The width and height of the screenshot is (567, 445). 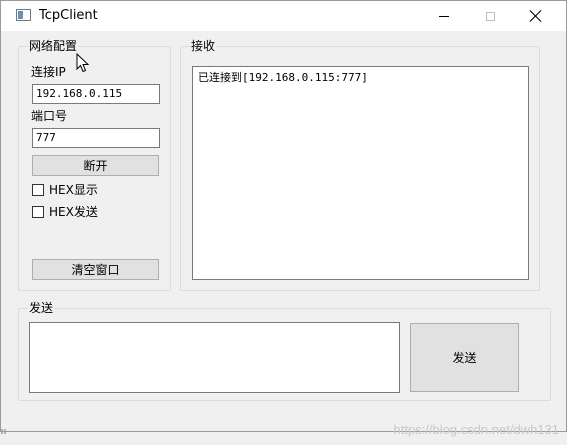 I want to click on maximize-icon, so click(x=490, y=16).